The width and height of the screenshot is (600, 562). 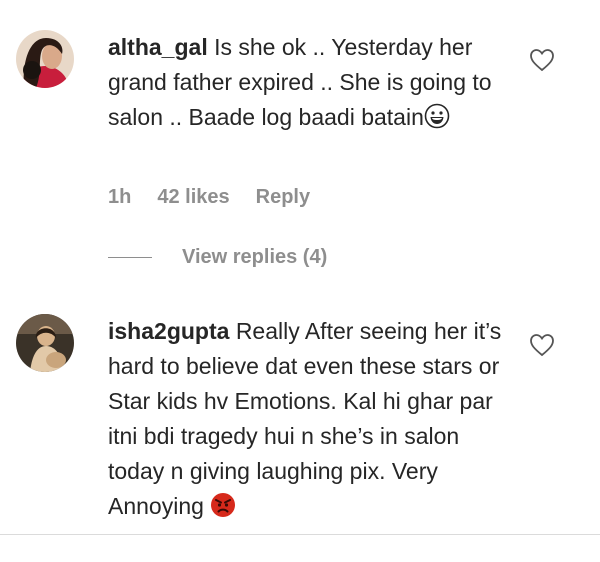 I want to click on view-replies-label: View replies (4), so click(x=255, y=257).